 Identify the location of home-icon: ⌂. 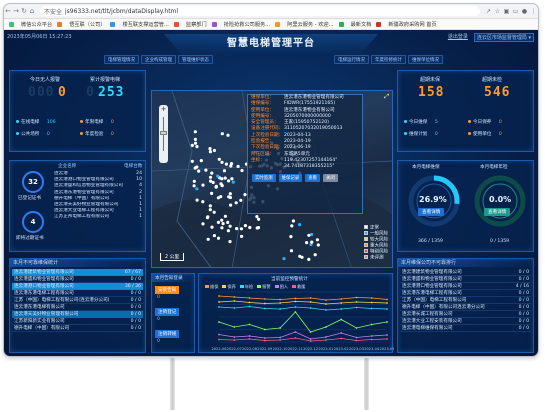
(32, 11).